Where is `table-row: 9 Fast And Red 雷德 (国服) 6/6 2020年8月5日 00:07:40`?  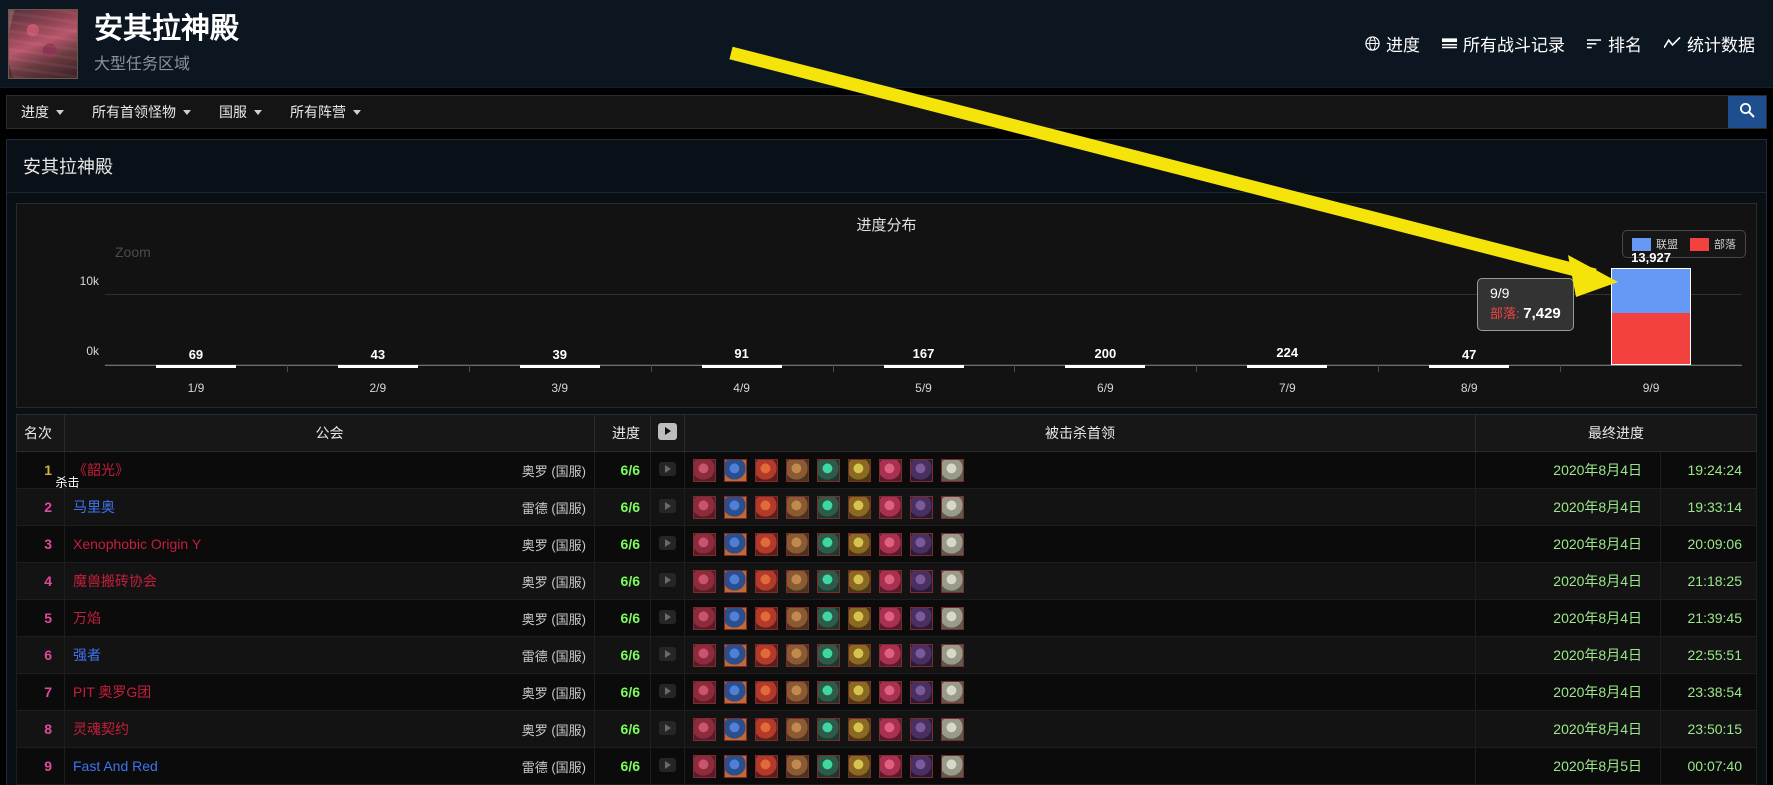 table-row: 9 Fast And Red 雷德 (国服) 6/6 2020年8月5日 00:07:40 is located at coordinates (886, 766).